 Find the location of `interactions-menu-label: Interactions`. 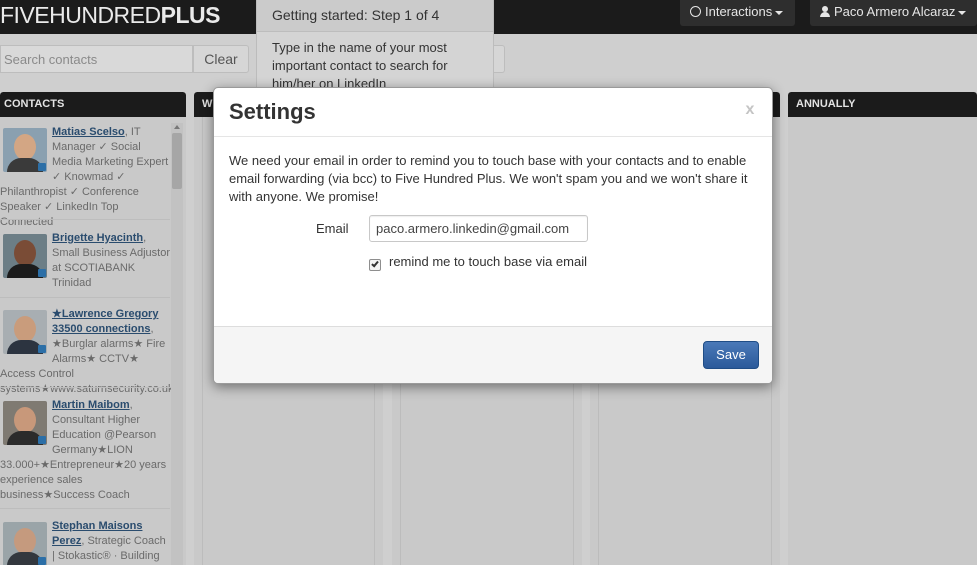

interactions-menu-label: Interactions is located at coordinates (739, 11).